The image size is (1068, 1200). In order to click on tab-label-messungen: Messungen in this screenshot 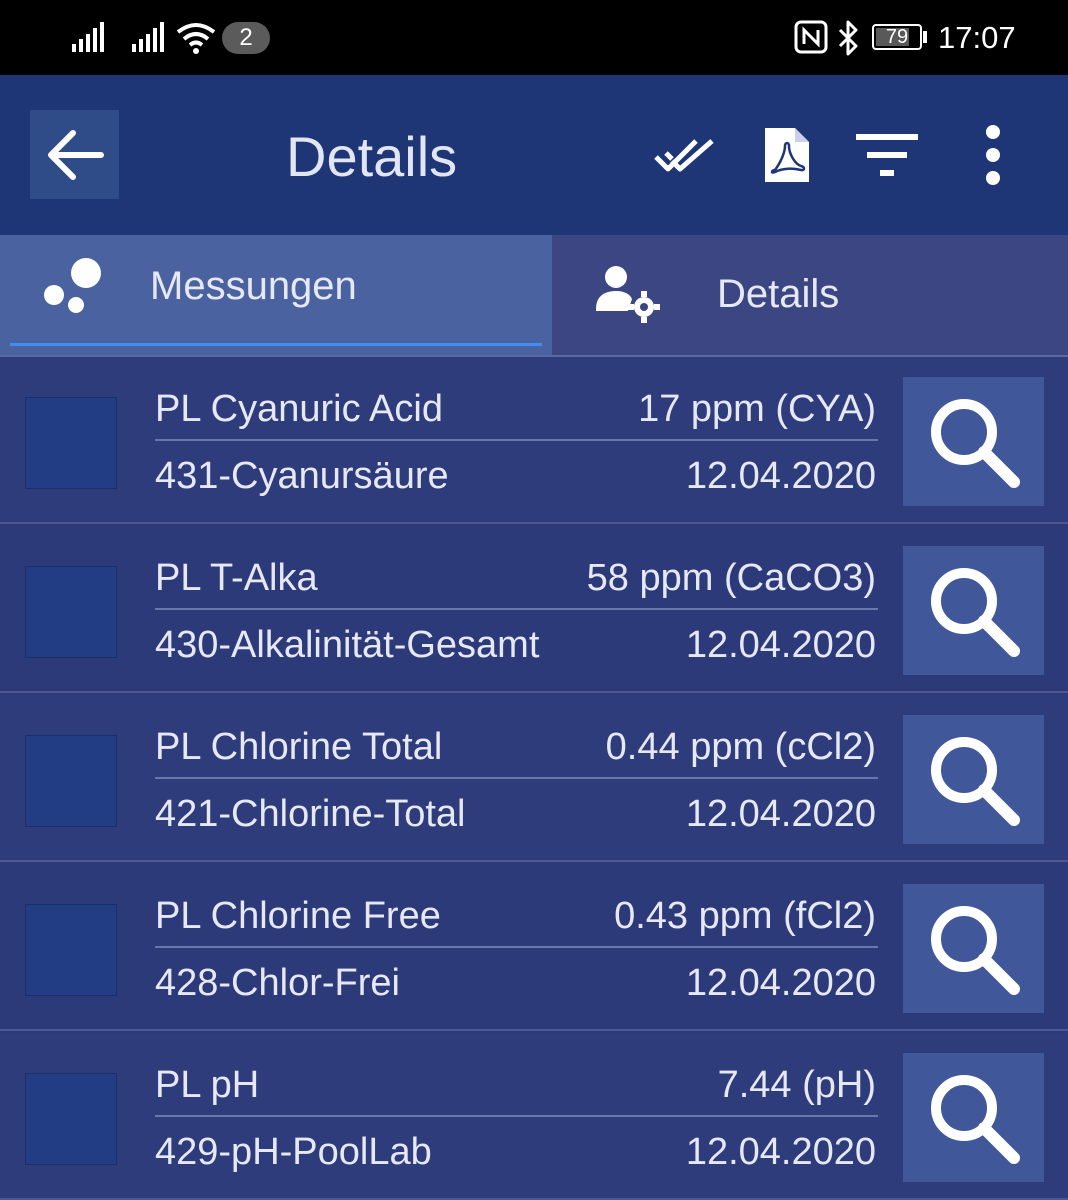, I will do `click(253, 286)`.